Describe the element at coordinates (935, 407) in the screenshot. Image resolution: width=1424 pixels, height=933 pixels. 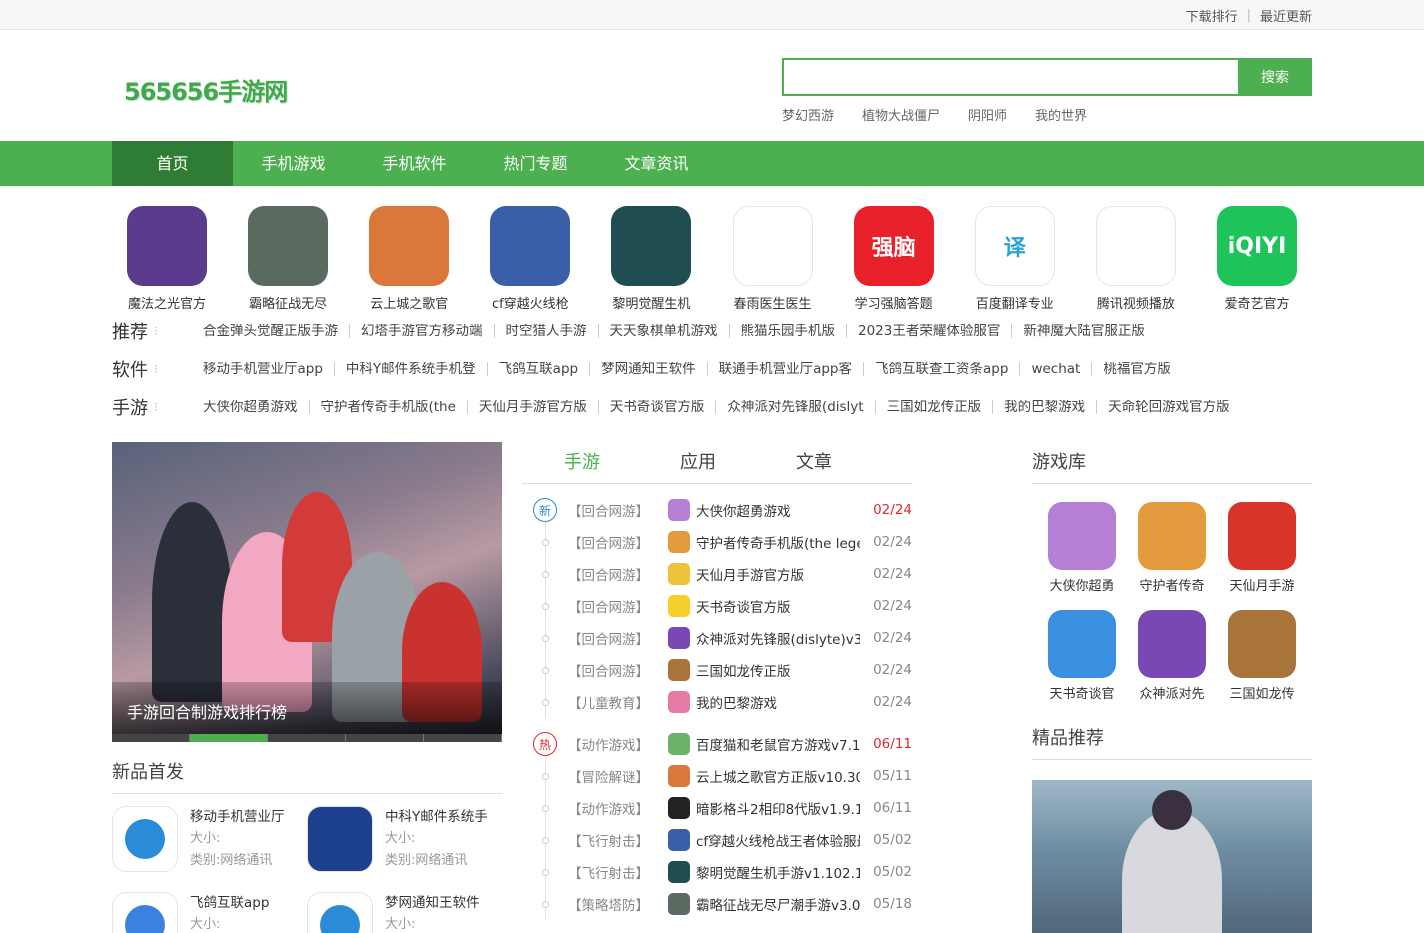
I see `tag-link: 三国如龙传正版` at that location.